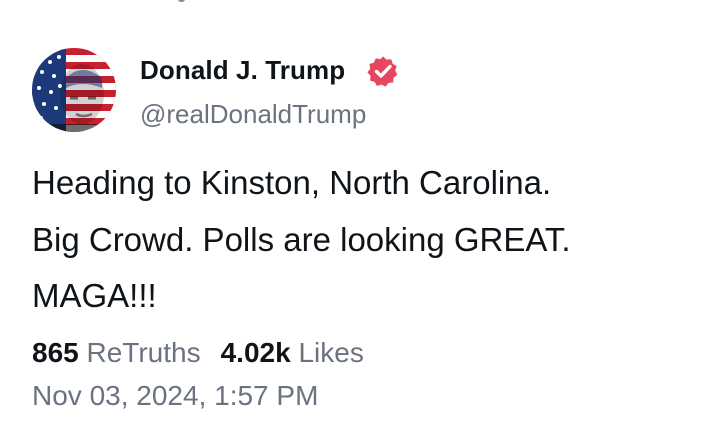 This screenshot has width=719, height=446. Describe the element at coordinates (292, 352) in the screenshot. I see `likes-stat: 4.02k Likes` at that location.